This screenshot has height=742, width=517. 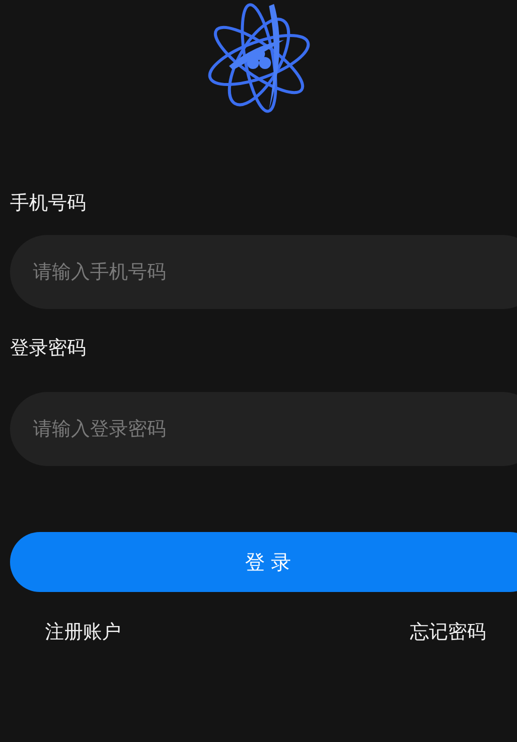 I want to click on input-field: 请输入手机号码, so click(x=263, y=272).